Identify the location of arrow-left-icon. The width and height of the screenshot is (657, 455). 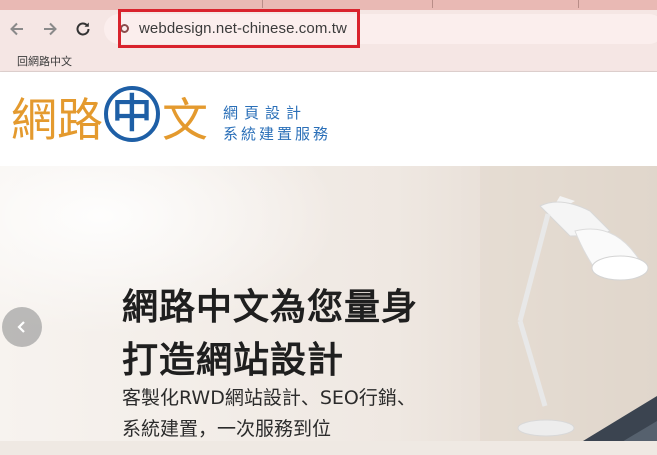
(16, 29).